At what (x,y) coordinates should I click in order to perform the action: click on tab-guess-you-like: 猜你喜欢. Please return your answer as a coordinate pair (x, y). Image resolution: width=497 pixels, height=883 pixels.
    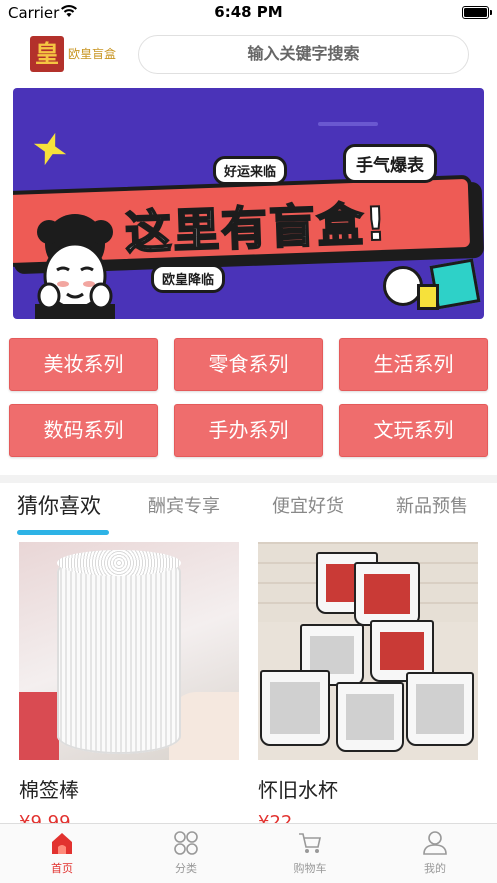
    Looking at the image, I should click on (59, 505).